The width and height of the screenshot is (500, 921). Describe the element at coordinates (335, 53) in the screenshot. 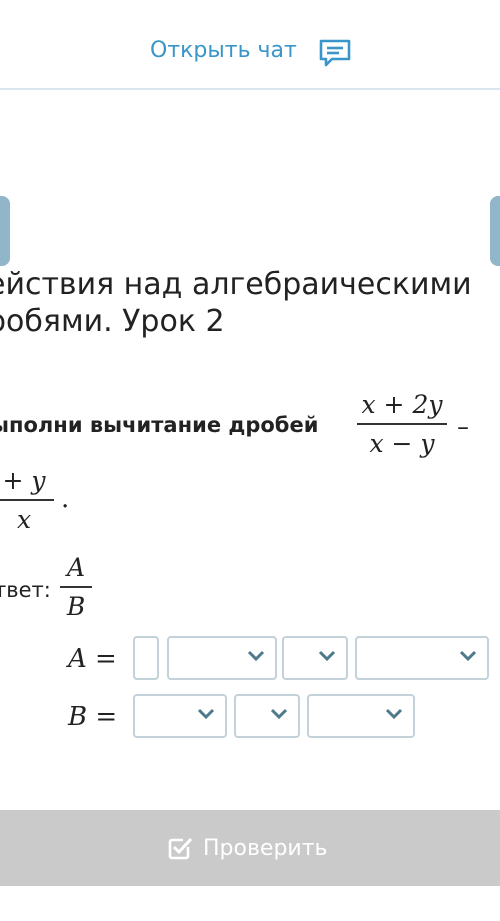

I see `chat-icon` at that location.